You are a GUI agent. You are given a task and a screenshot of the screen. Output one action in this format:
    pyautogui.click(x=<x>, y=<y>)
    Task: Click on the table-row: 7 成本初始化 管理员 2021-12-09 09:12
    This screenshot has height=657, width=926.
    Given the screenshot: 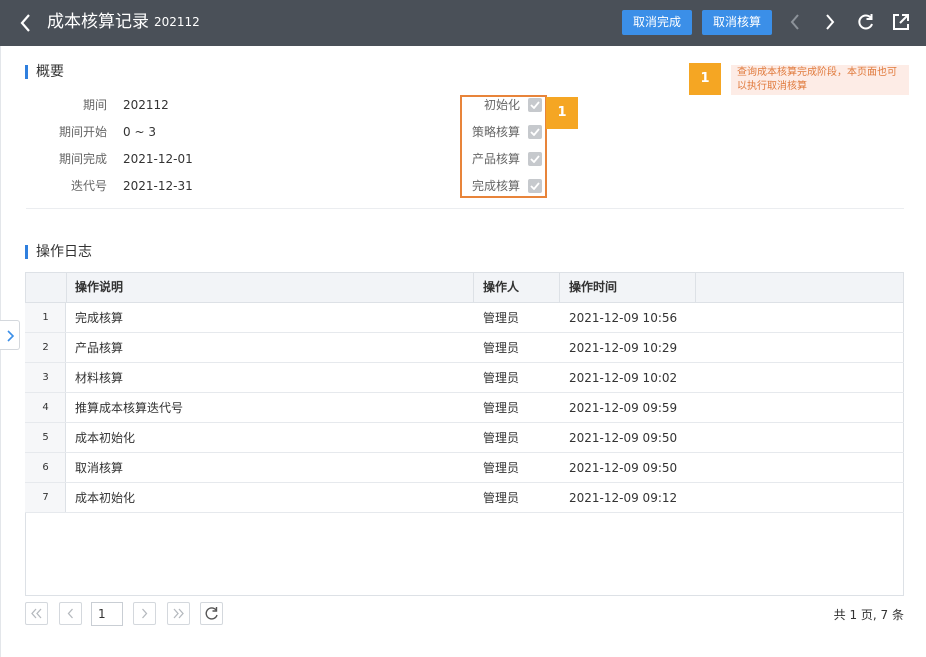 What is the action you would take?
    pyautogui.click(x=464, y=498)
    